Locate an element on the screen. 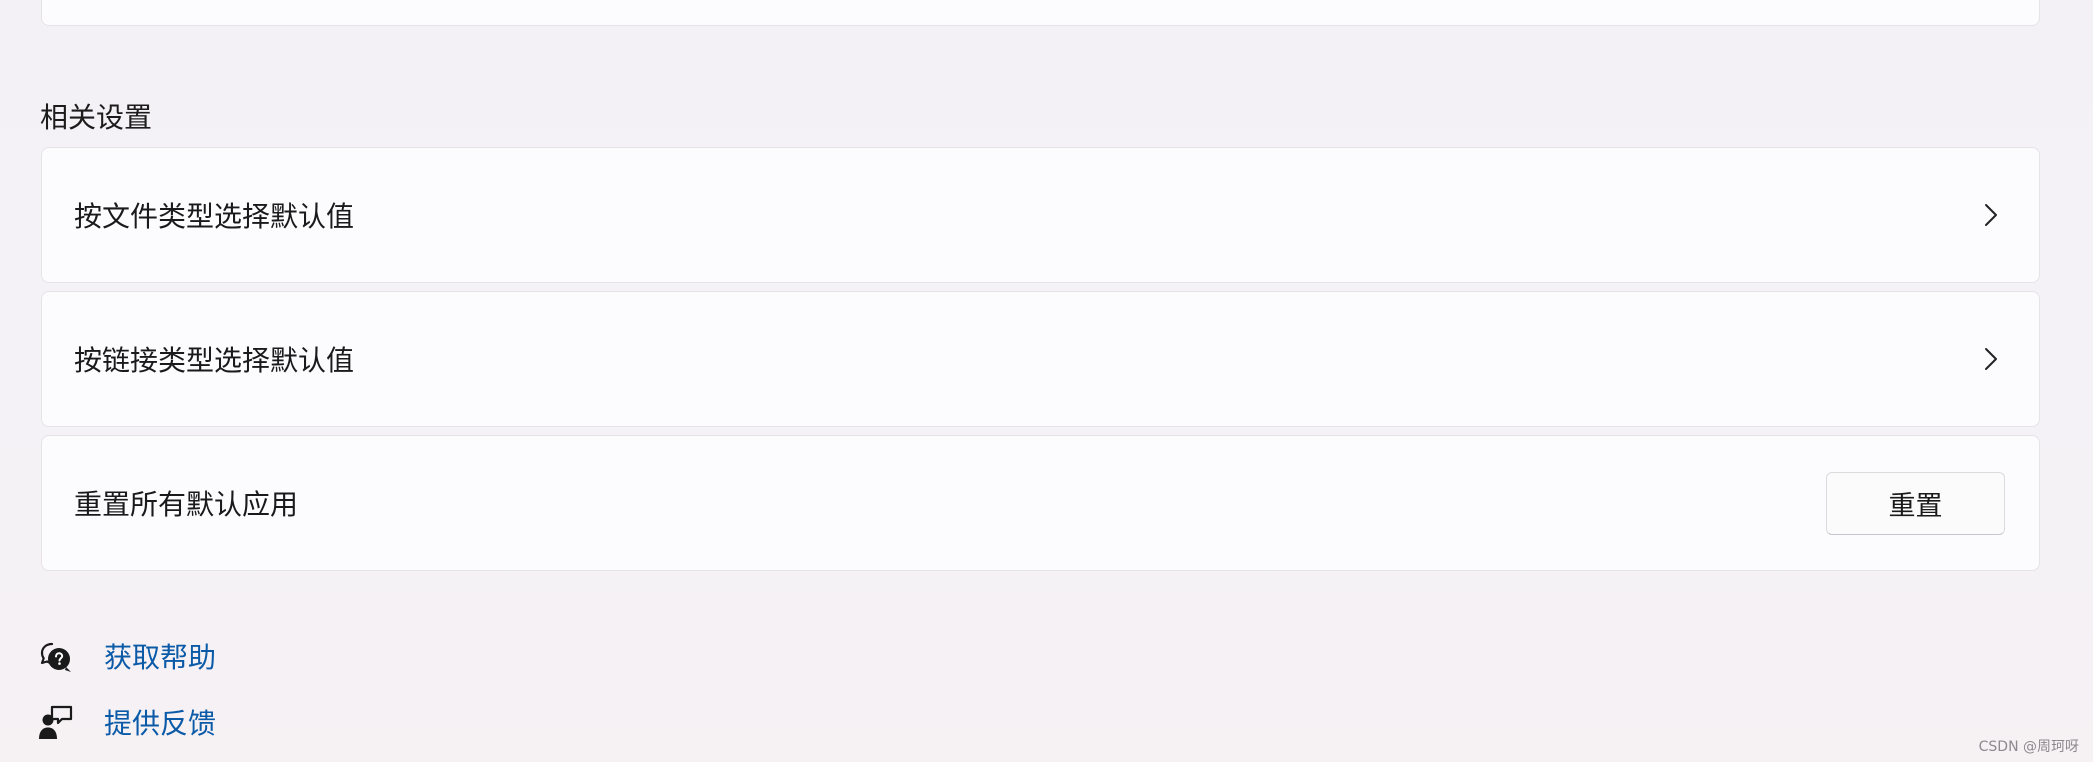  help-chat-icon is located at coordinates (56, 656).